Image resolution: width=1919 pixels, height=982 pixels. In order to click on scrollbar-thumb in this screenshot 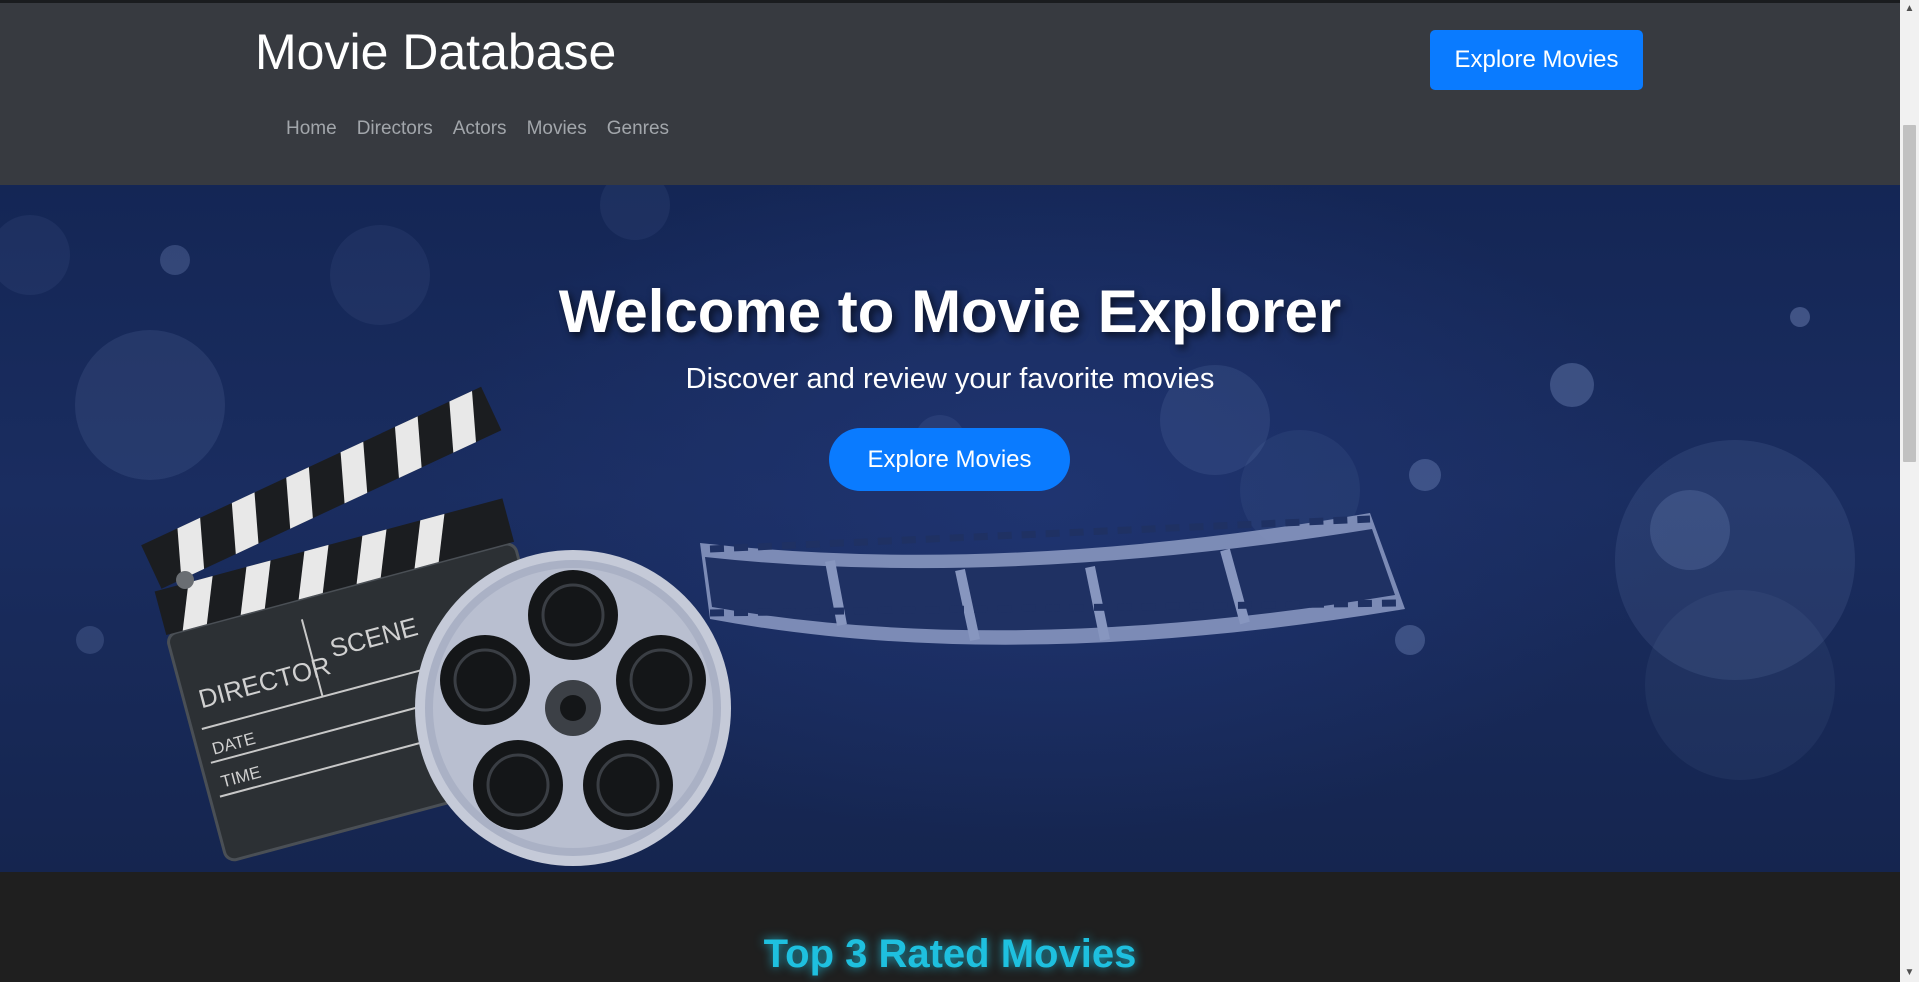, I will do `click(1909, 293)`.